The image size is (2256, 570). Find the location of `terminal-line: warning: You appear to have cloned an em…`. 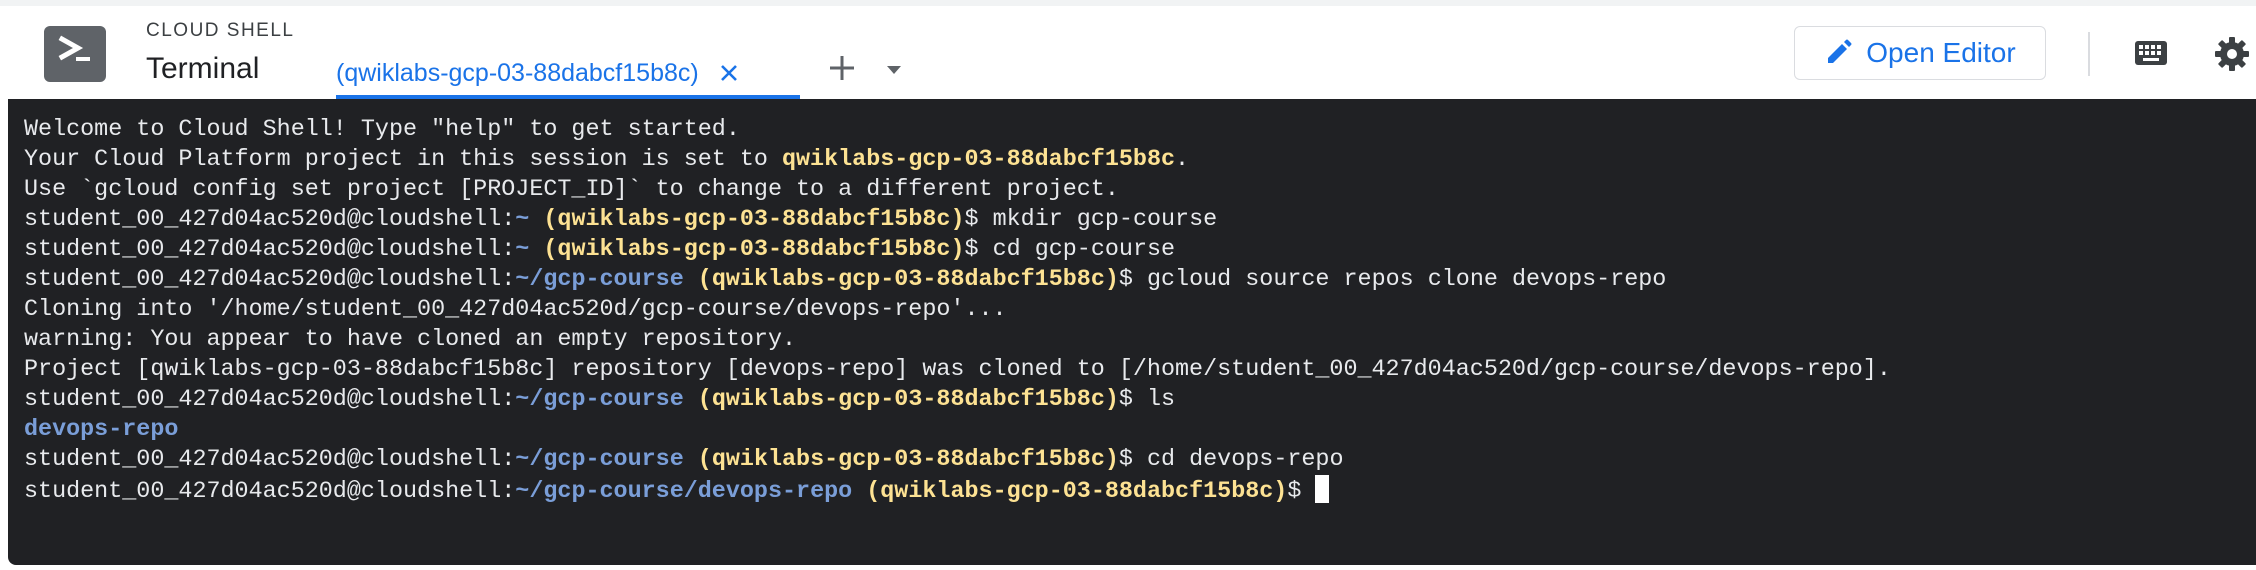

terminal-line: warning: You appear to have cloned an em… is located at coordinates (957, 340).